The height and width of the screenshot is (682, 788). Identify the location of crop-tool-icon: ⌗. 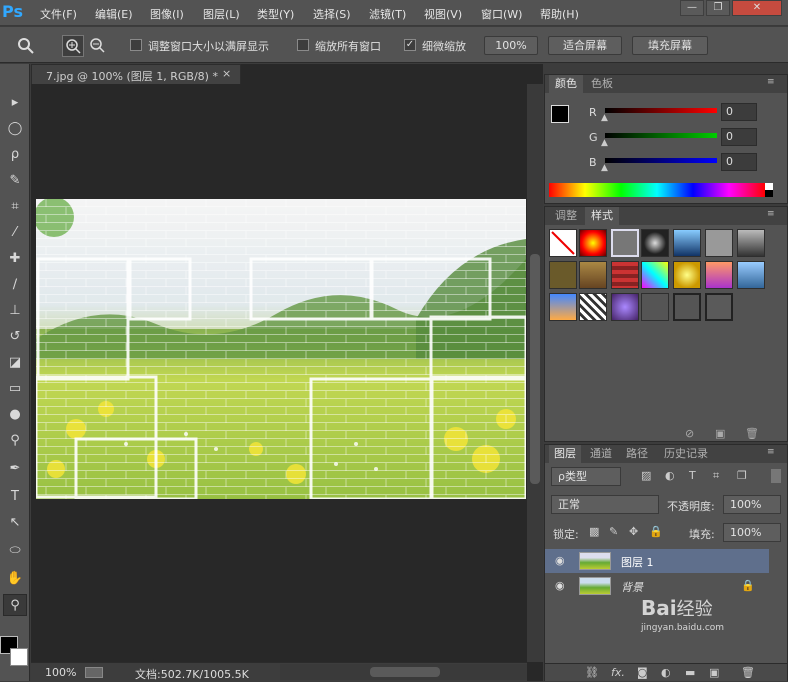
(15, 207).